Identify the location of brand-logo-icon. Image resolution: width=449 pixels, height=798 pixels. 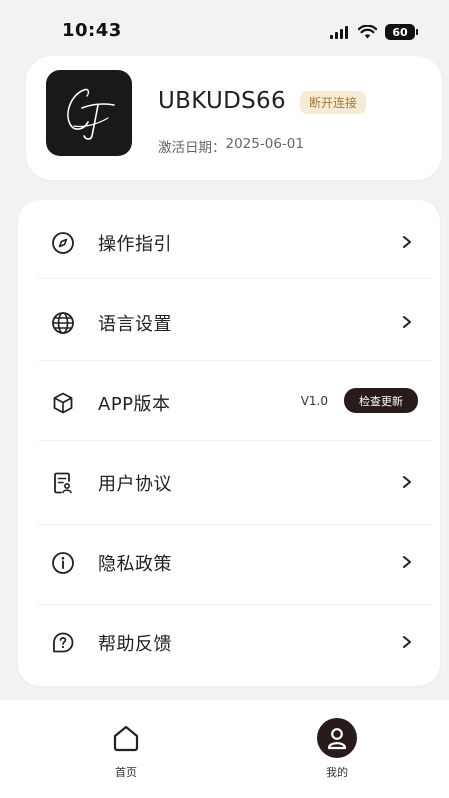
(91, 114).